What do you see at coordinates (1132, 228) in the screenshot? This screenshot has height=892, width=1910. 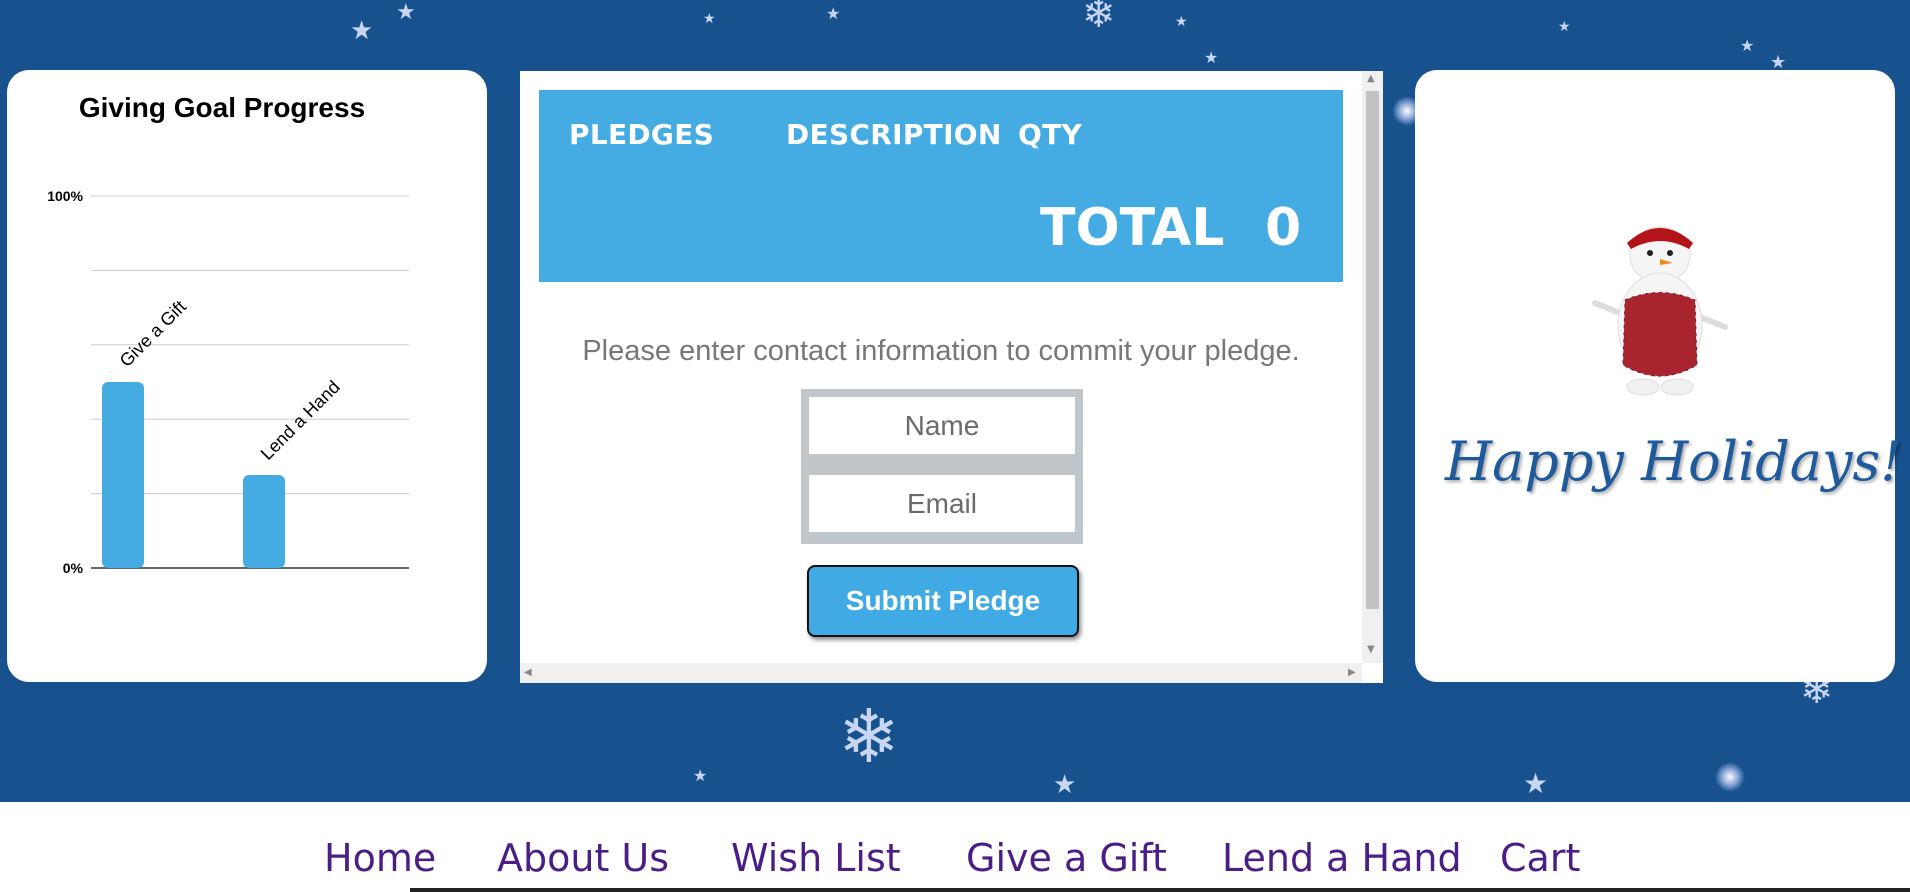 I see `total-label: TOTAL` at bounding box center [1132, 228].